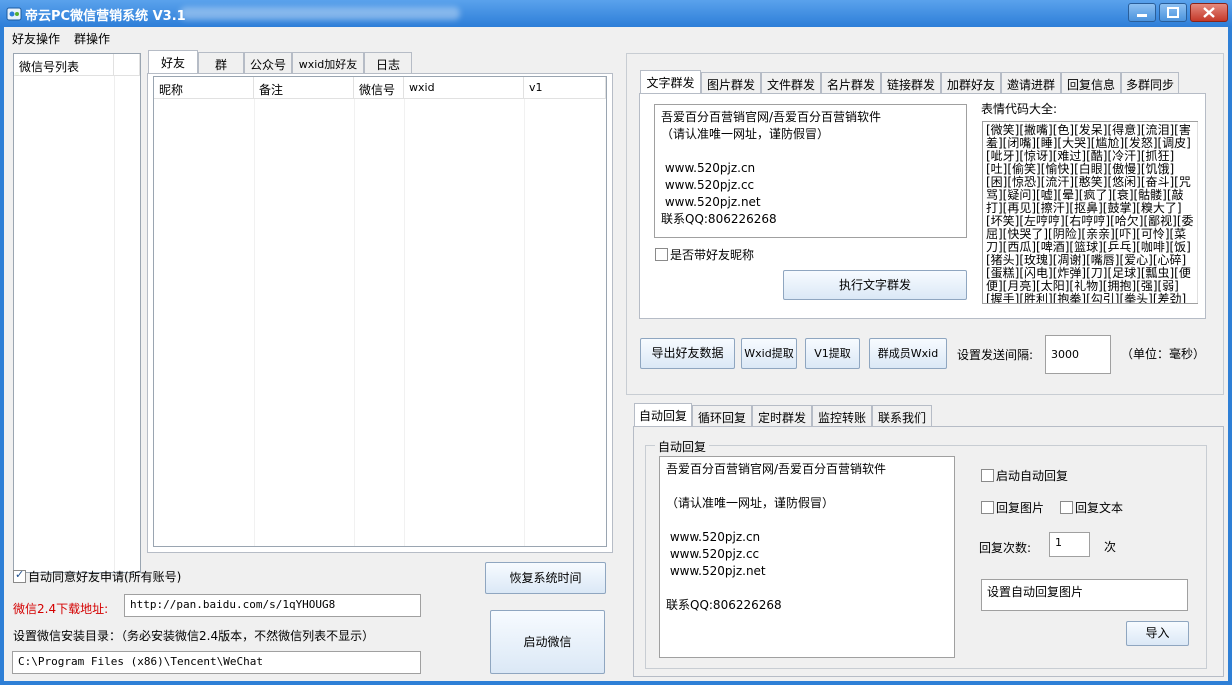 This screenshot has width=1232, height=685. I want to click on wxid-extract-button: Wxid提取, so click(769, 353).